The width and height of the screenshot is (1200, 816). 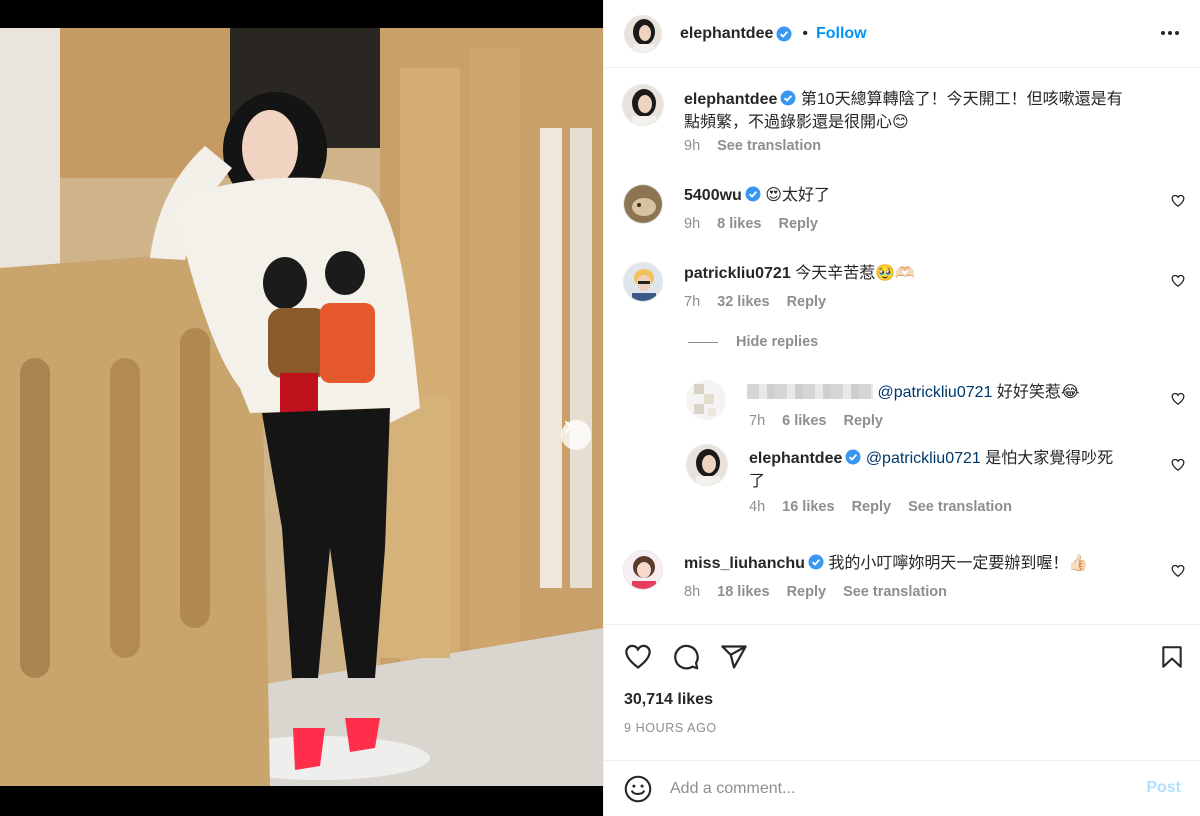 I want to click on comment-meta: 7h 32 likes Reply, so click(x=755, y=302).